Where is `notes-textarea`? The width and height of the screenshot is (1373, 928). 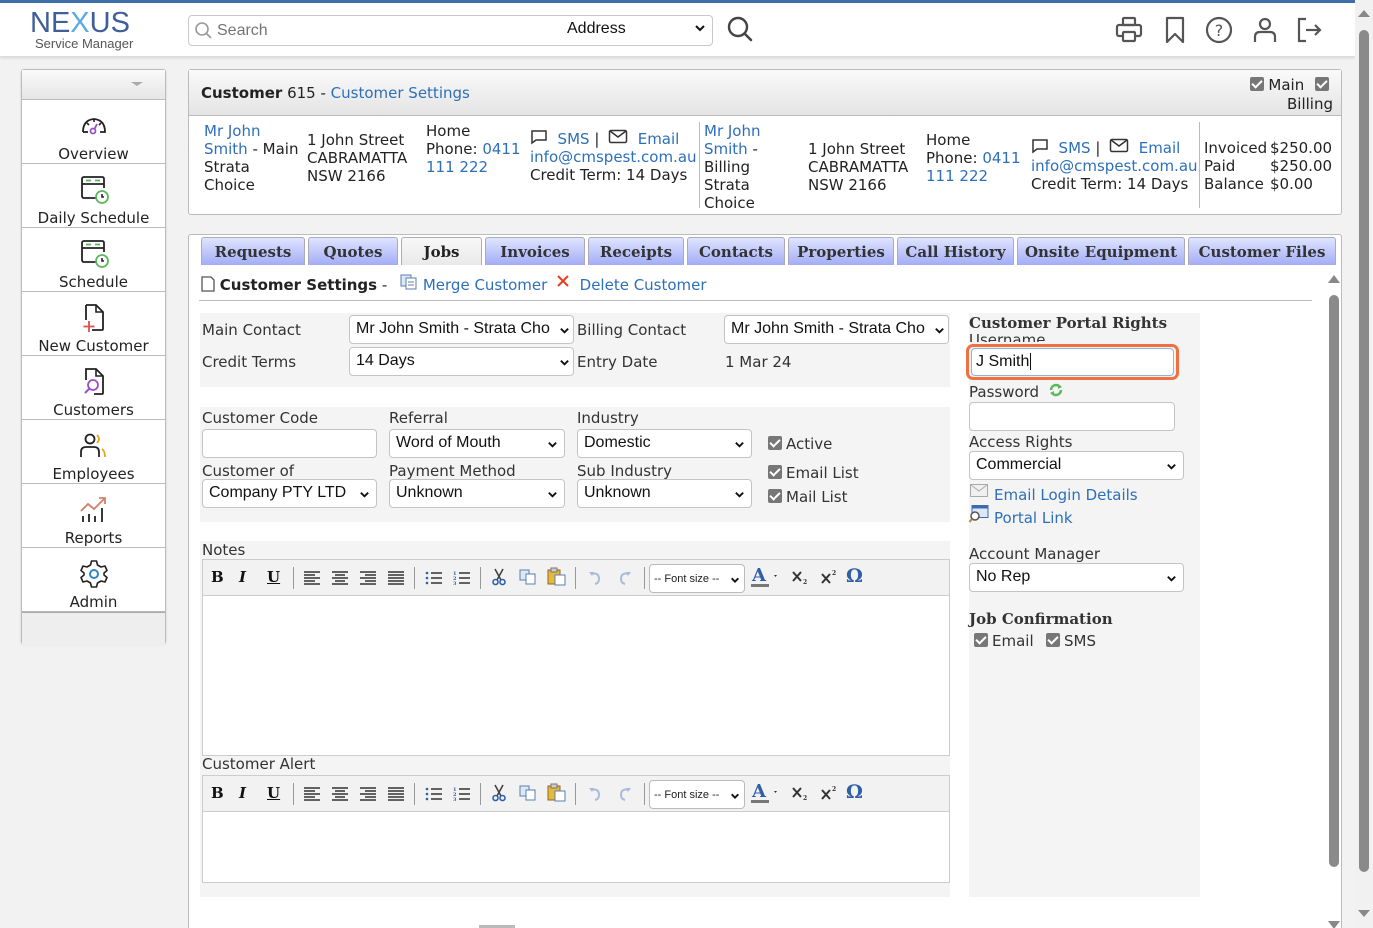
notes-textarea is located at coordinates (576, 675).